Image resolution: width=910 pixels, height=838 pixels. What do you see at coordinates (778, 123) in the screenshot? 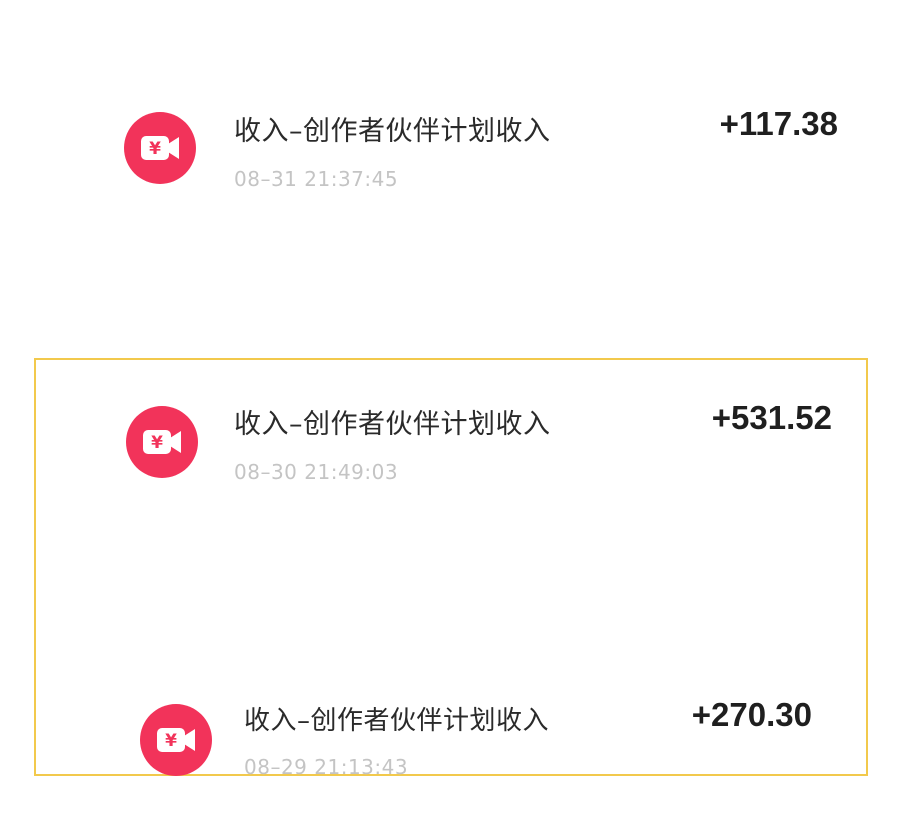
I see `transaction-amount: +117.38` at bounding box center [778, 123].